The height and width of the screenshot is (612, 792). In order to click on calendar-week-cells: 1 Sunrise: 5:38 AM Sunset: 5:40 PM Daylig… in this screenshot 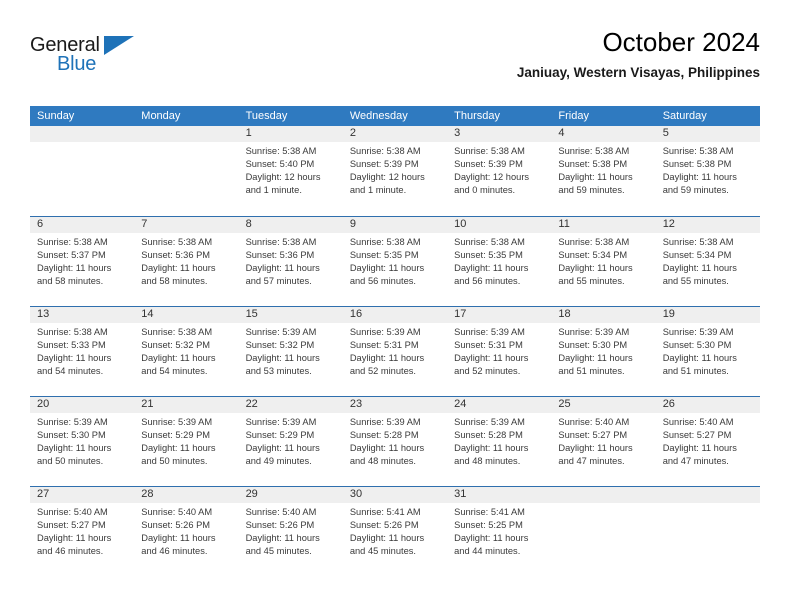, I will do `click(395, 171)`.